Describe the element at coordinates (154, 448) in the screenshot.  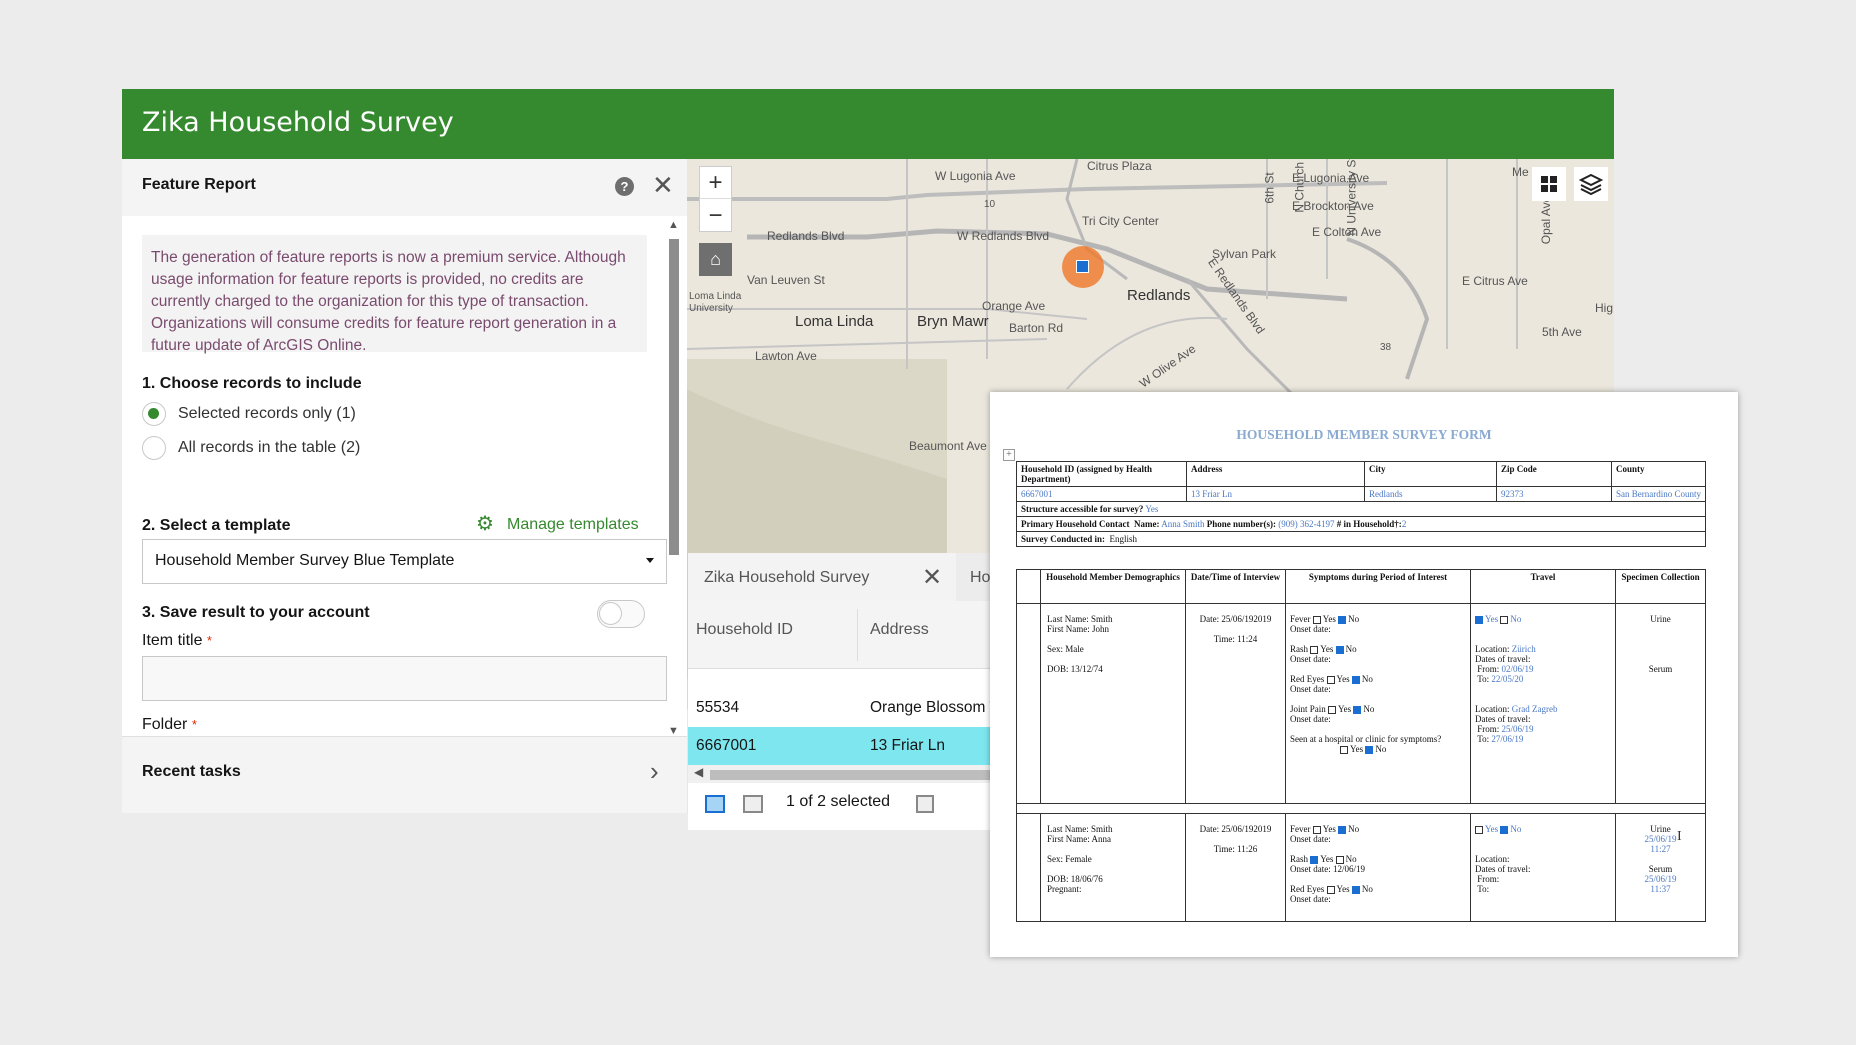
I see `radio-all-records` at that location.